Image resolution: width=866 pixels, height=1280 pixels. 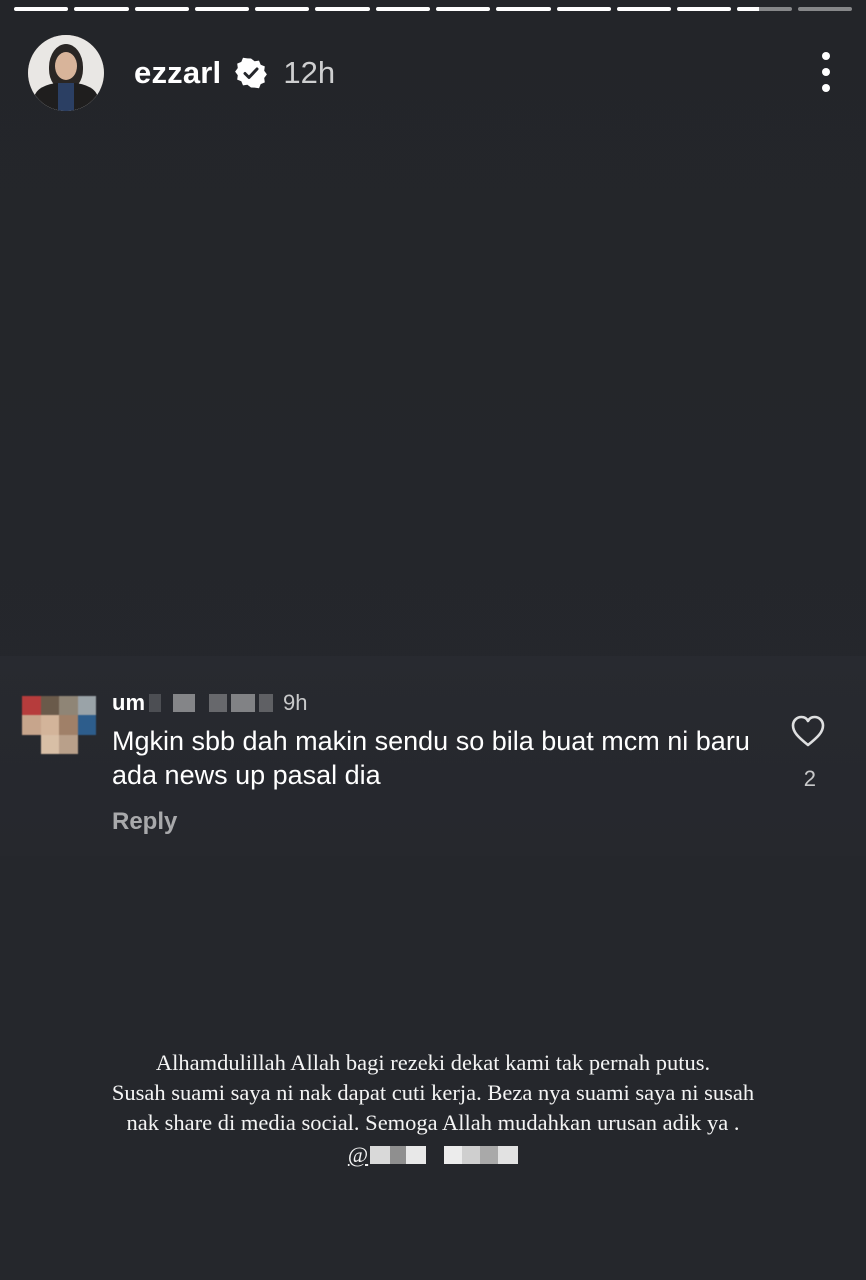 What do you see at coordinates (295, 702) in the screenshot?
I see `comment-timestamp: 9h` at bounding box center [295, 702].